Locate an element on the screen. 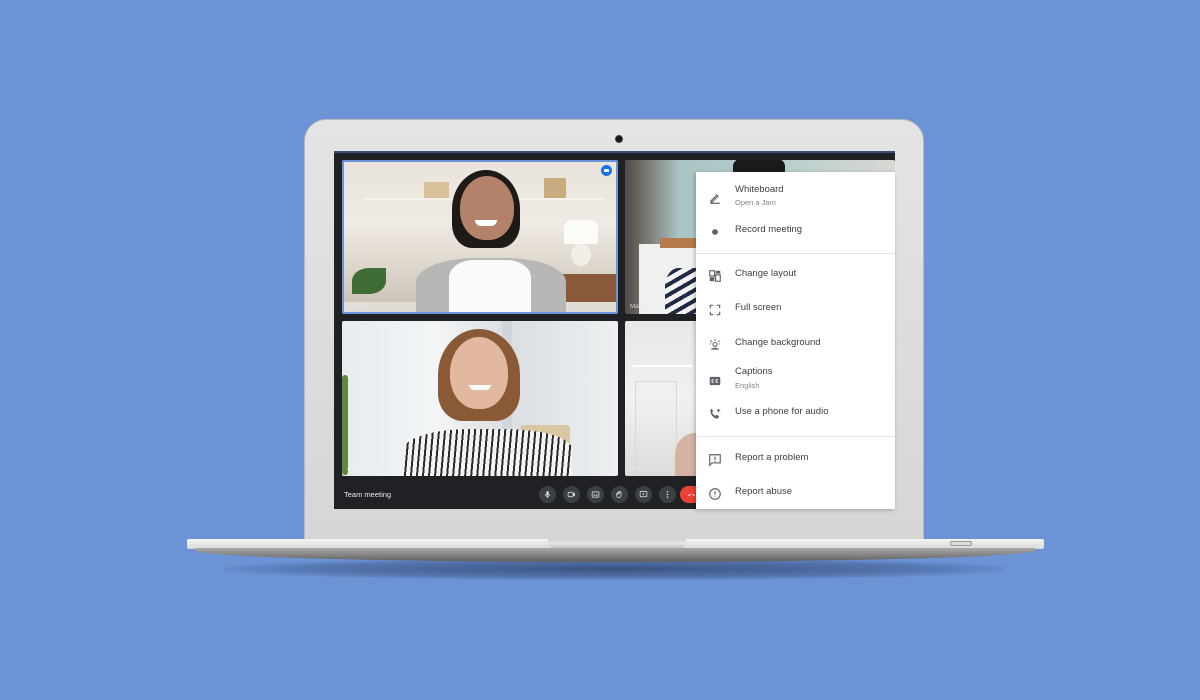  jars is located at coordinates (679, 243).